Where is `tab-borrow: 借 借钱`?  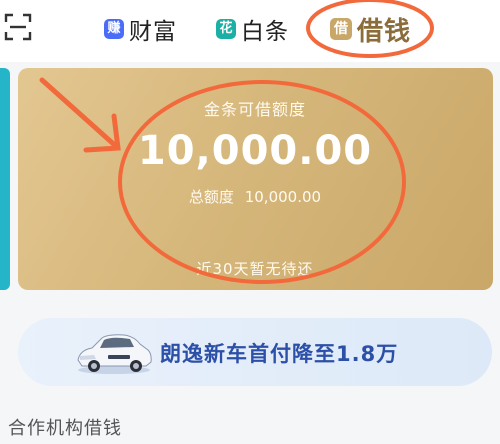
tab-borrow: 借 借钱 is located at coordinates (371, 29).